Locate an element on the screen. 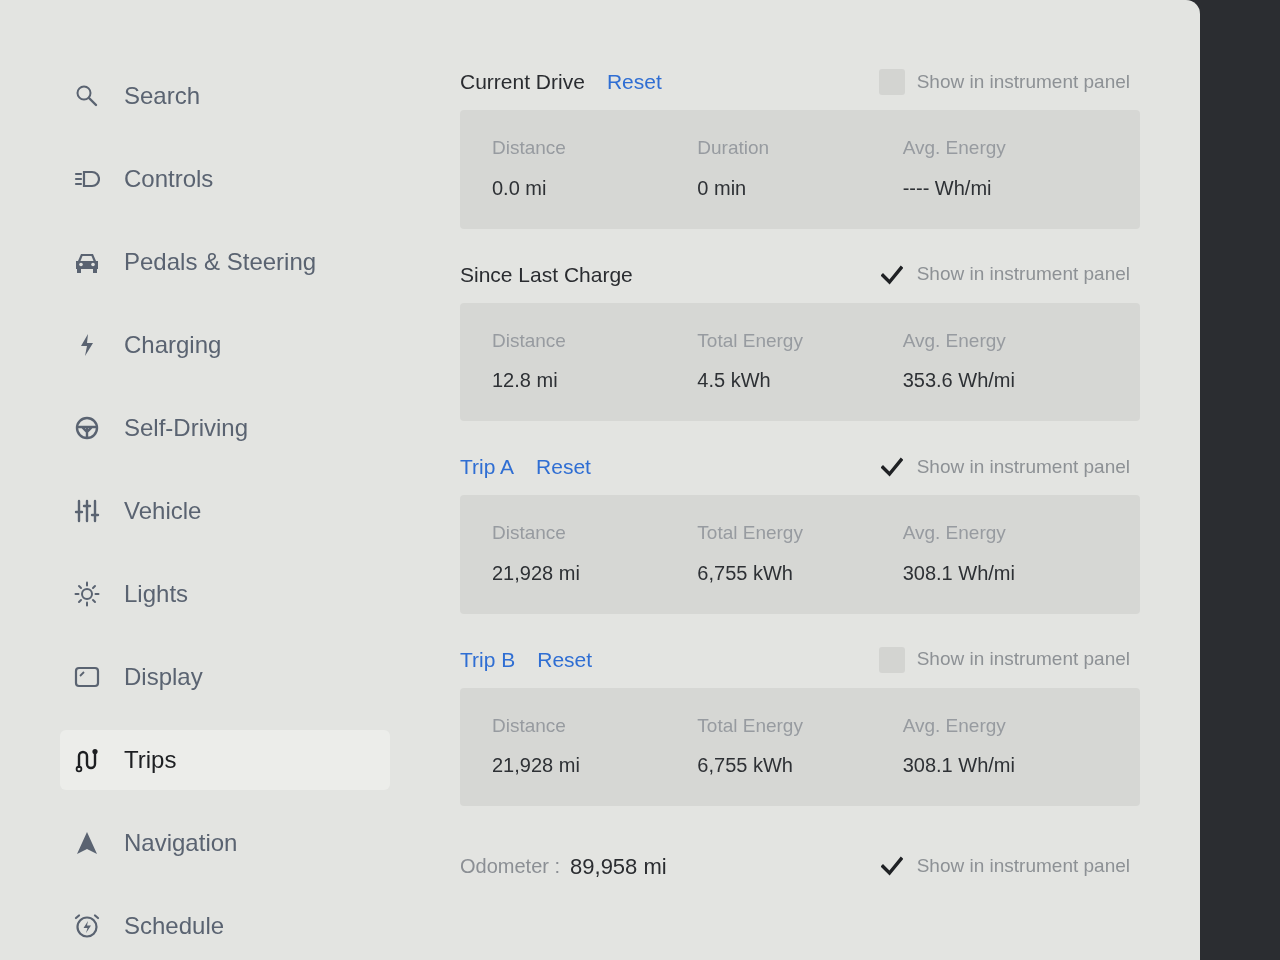 The image size is (1280, 960). sidebar-item: Vehicle is located at coordinates (225, 511).